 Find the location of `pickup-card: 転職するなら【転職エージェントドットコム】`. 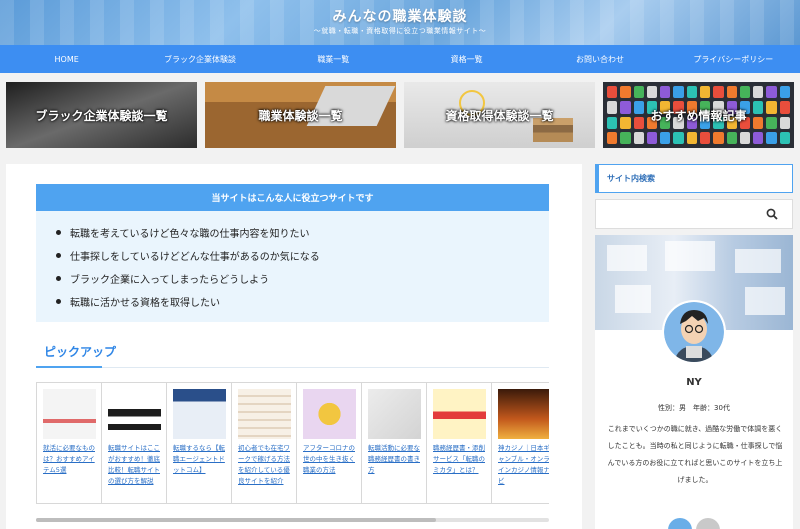

pickup-card: 転職するなら【転職エージェントドットコム】 is located at coordinates (199, 443).